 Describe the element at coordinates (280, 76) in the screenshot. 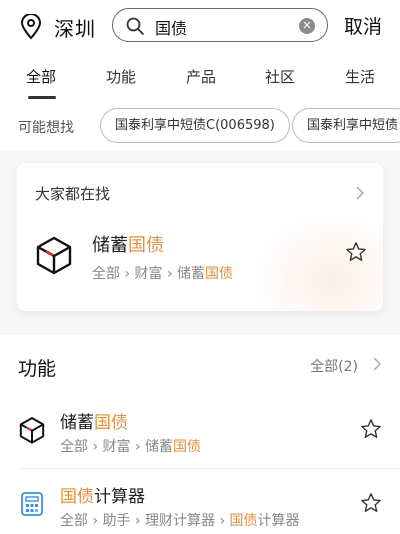

I see `tab-community: 社区` at that location.